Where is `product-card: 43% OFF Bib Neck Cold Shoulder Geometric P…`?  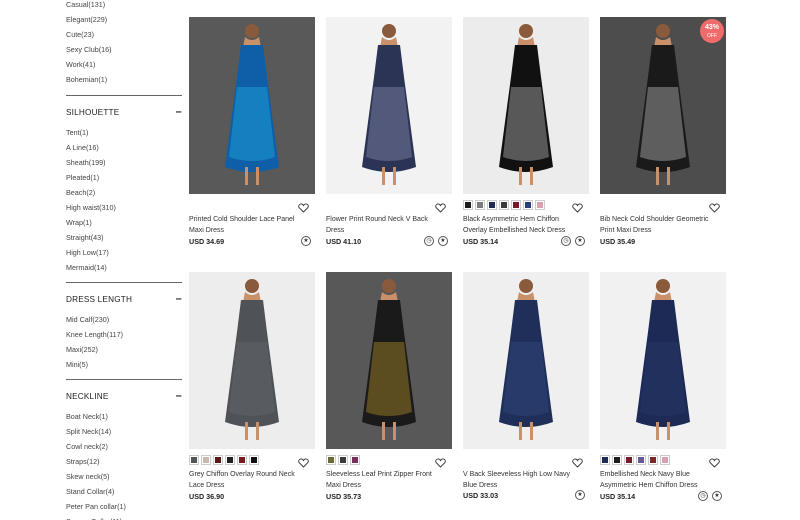 product-card: 43% OFF Bib Neck Cold Shoulder Geometric P… is located at coordinates (663, 131).